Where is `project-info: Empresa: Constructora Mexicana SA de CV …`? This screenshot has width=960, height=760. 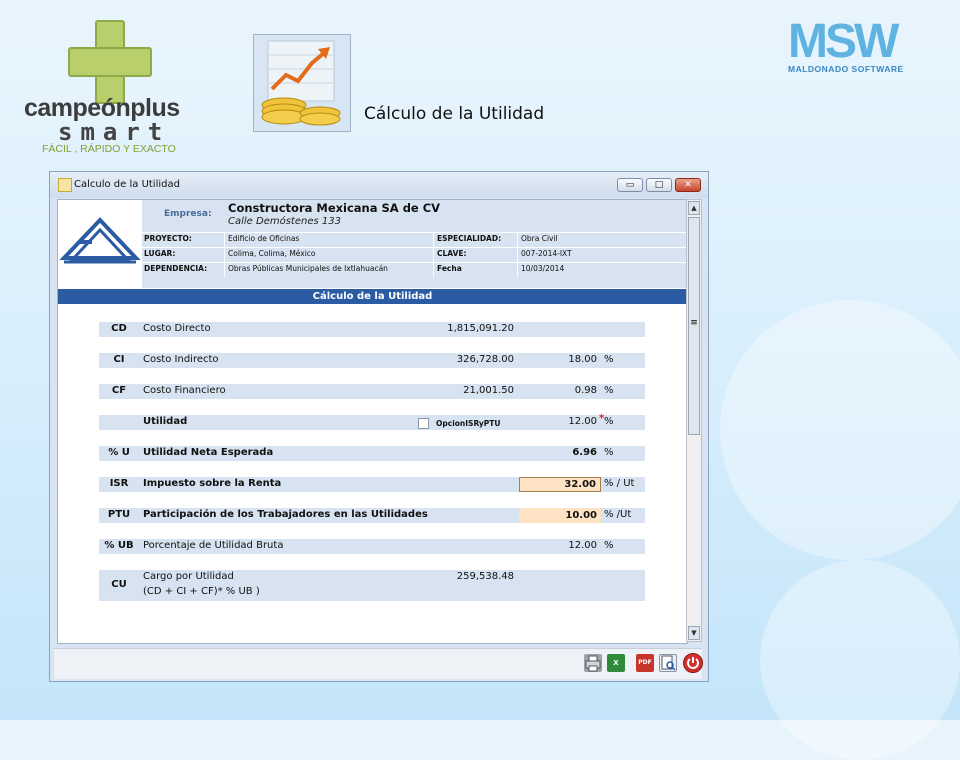 project-info: Empresa: Constructora Mexicana SA de CV … is located at coordinates (414, 244).